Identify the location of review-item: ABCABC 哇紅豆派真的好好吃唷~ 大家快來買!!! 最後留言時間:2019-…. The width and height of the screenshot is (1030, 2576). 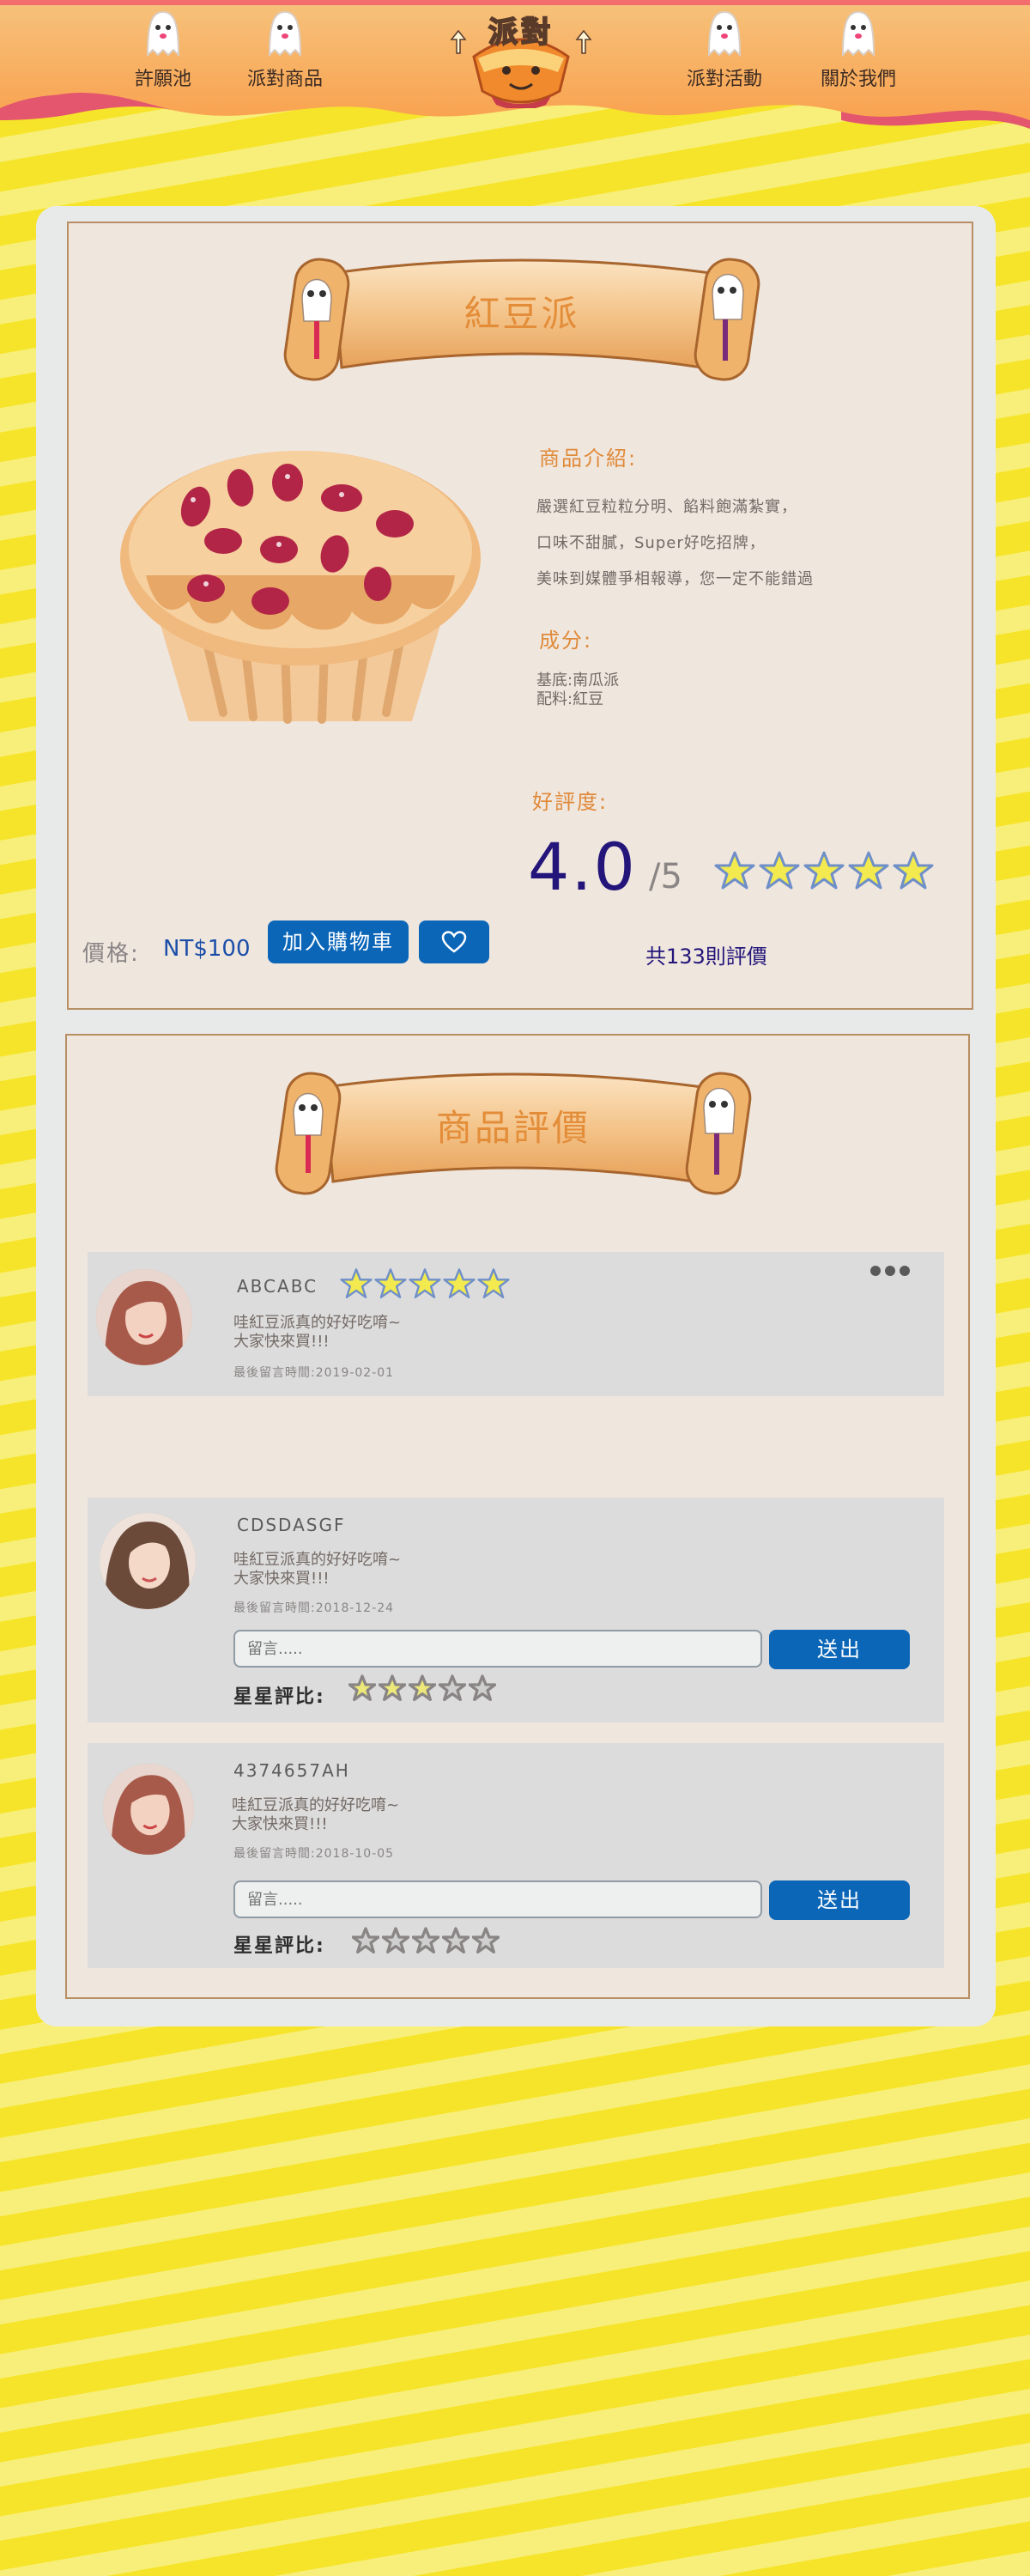
(516, 1324).